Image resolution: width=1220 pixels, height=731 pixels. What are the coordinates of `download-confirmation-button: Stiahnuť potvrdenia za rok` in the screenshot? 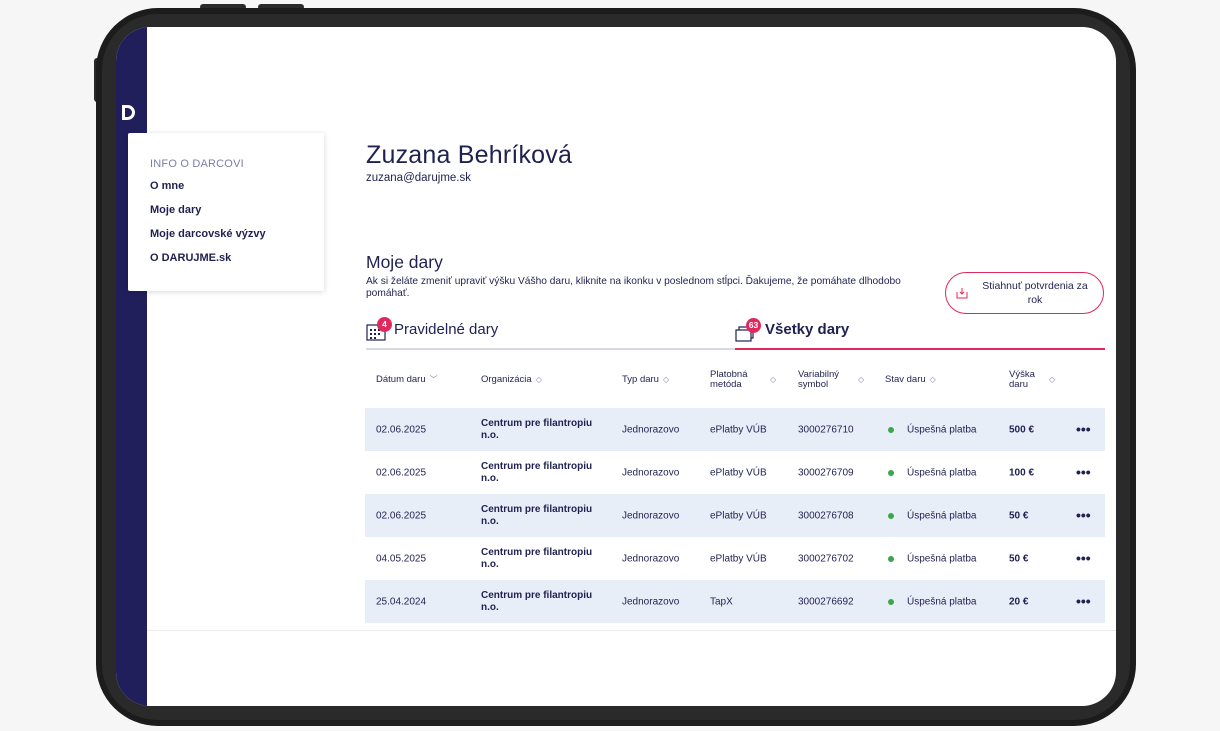 It's located at (1024, 293).